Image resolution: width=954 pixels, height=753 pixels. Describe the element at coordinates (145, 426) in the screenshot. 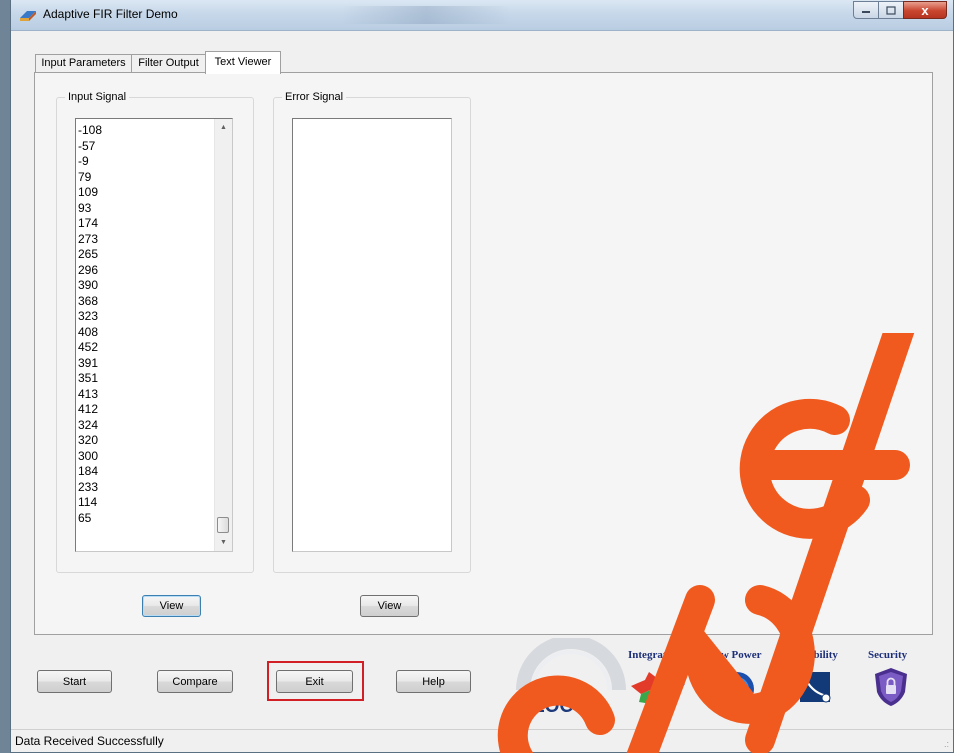

I see `list-item: 324` at that location.